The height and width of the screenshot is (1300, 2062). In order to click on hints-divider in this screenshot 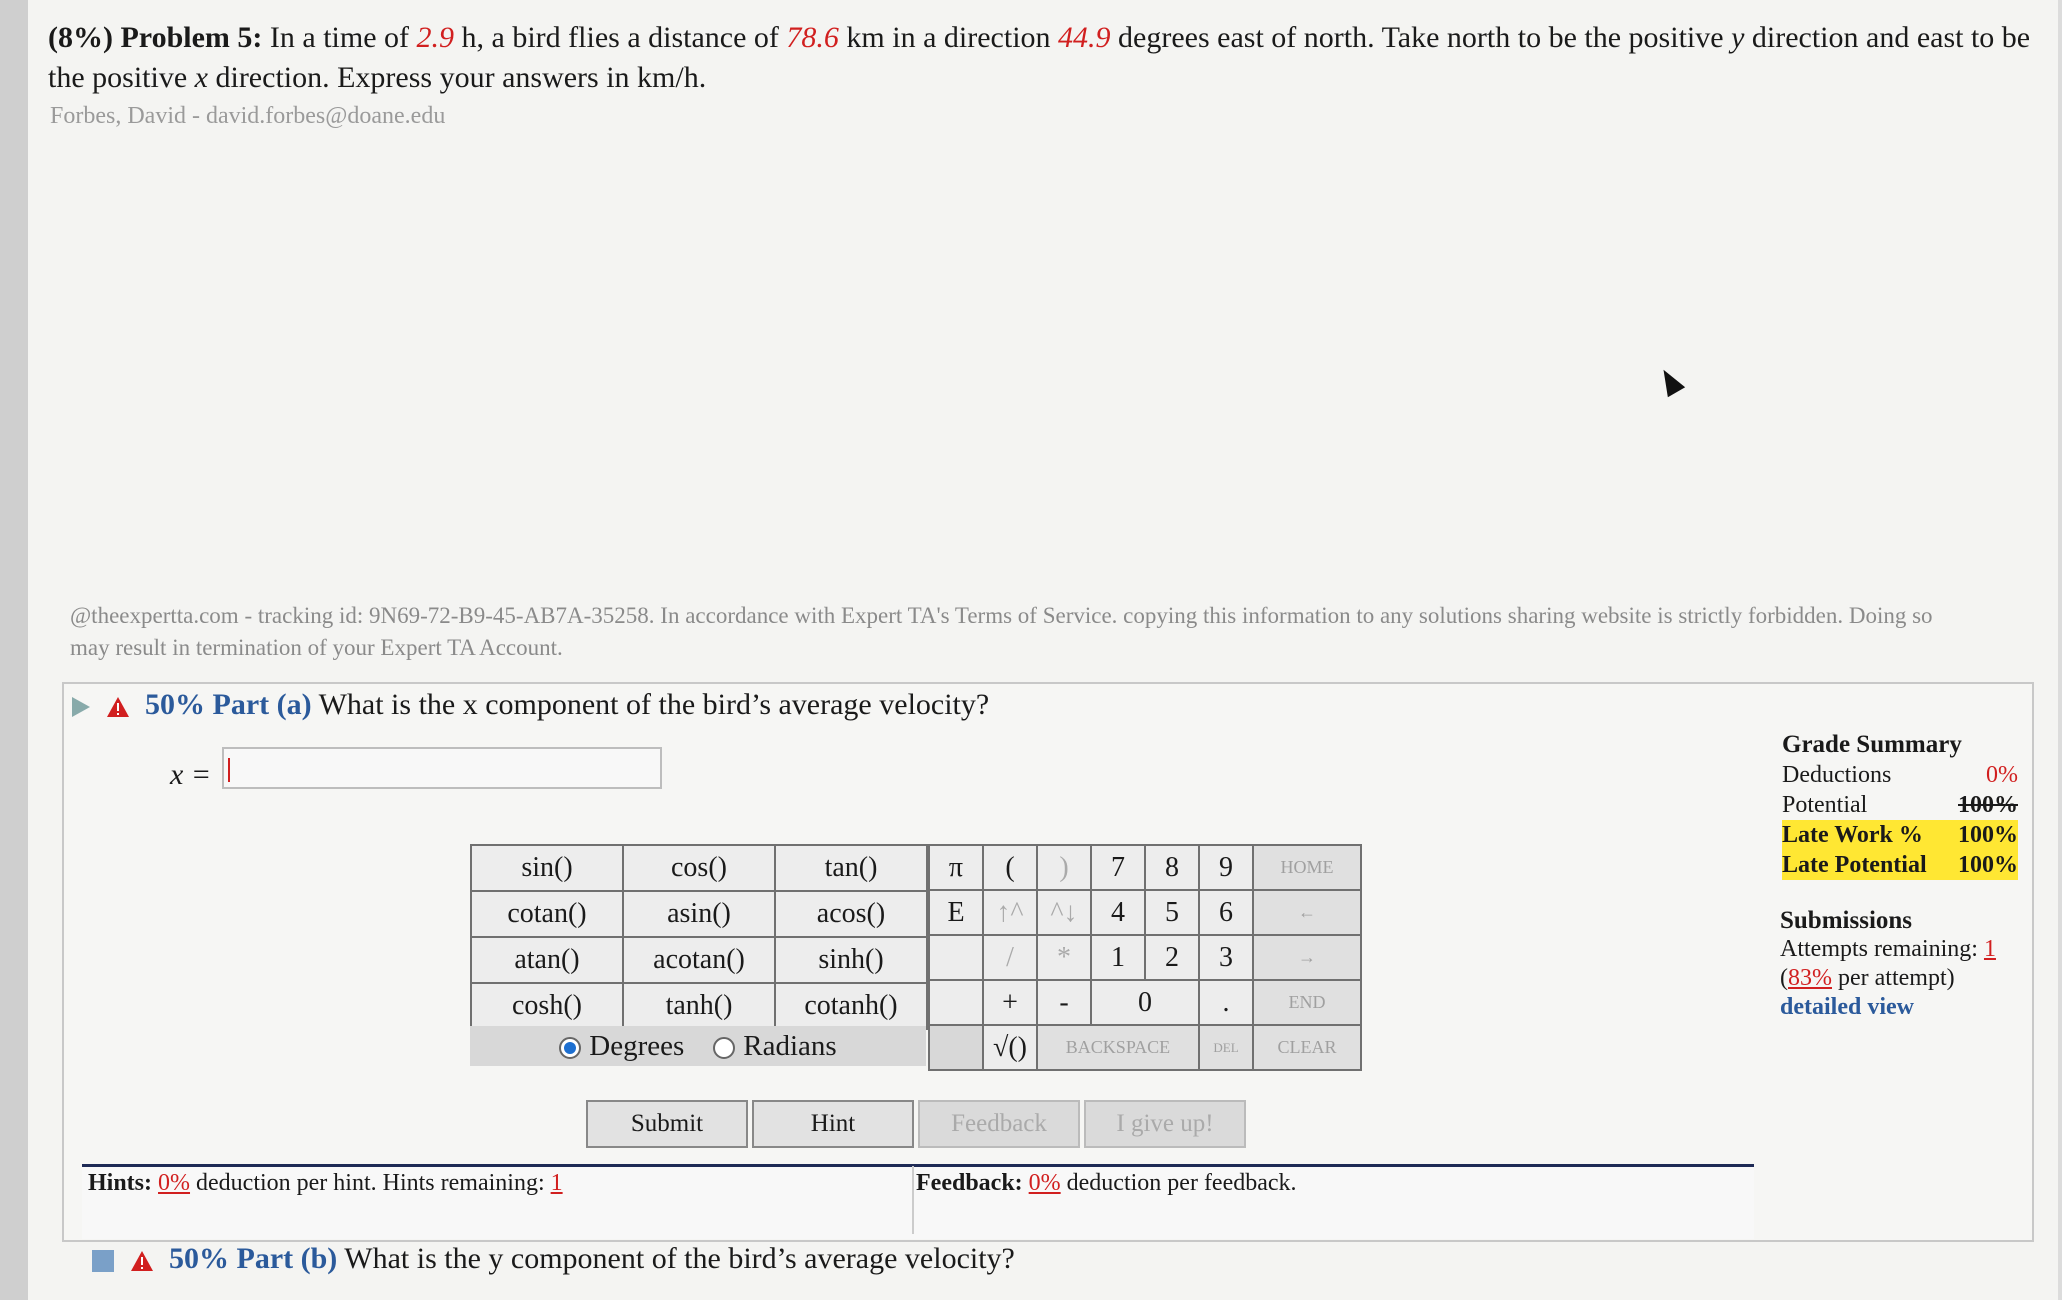, I will do `click(913, 1200)`.